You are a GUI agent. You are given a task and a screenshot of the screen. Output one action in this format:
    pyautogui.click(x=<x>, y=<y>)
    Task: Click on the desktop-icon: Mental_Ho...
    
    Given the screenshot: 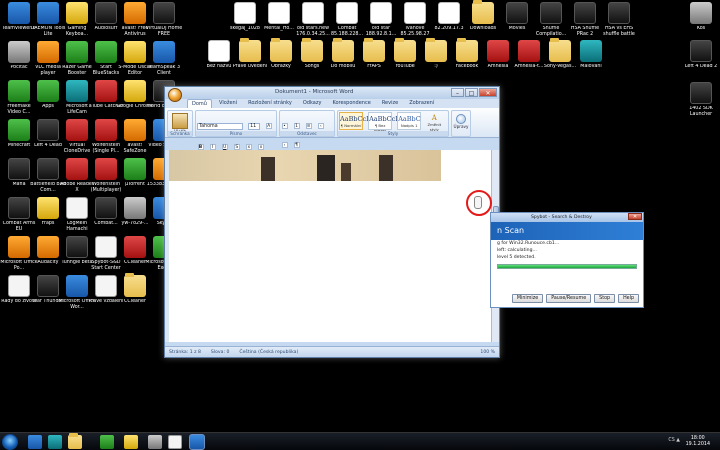 What is the action you would take?
    pyautogui.click(x=279, y=17)
    